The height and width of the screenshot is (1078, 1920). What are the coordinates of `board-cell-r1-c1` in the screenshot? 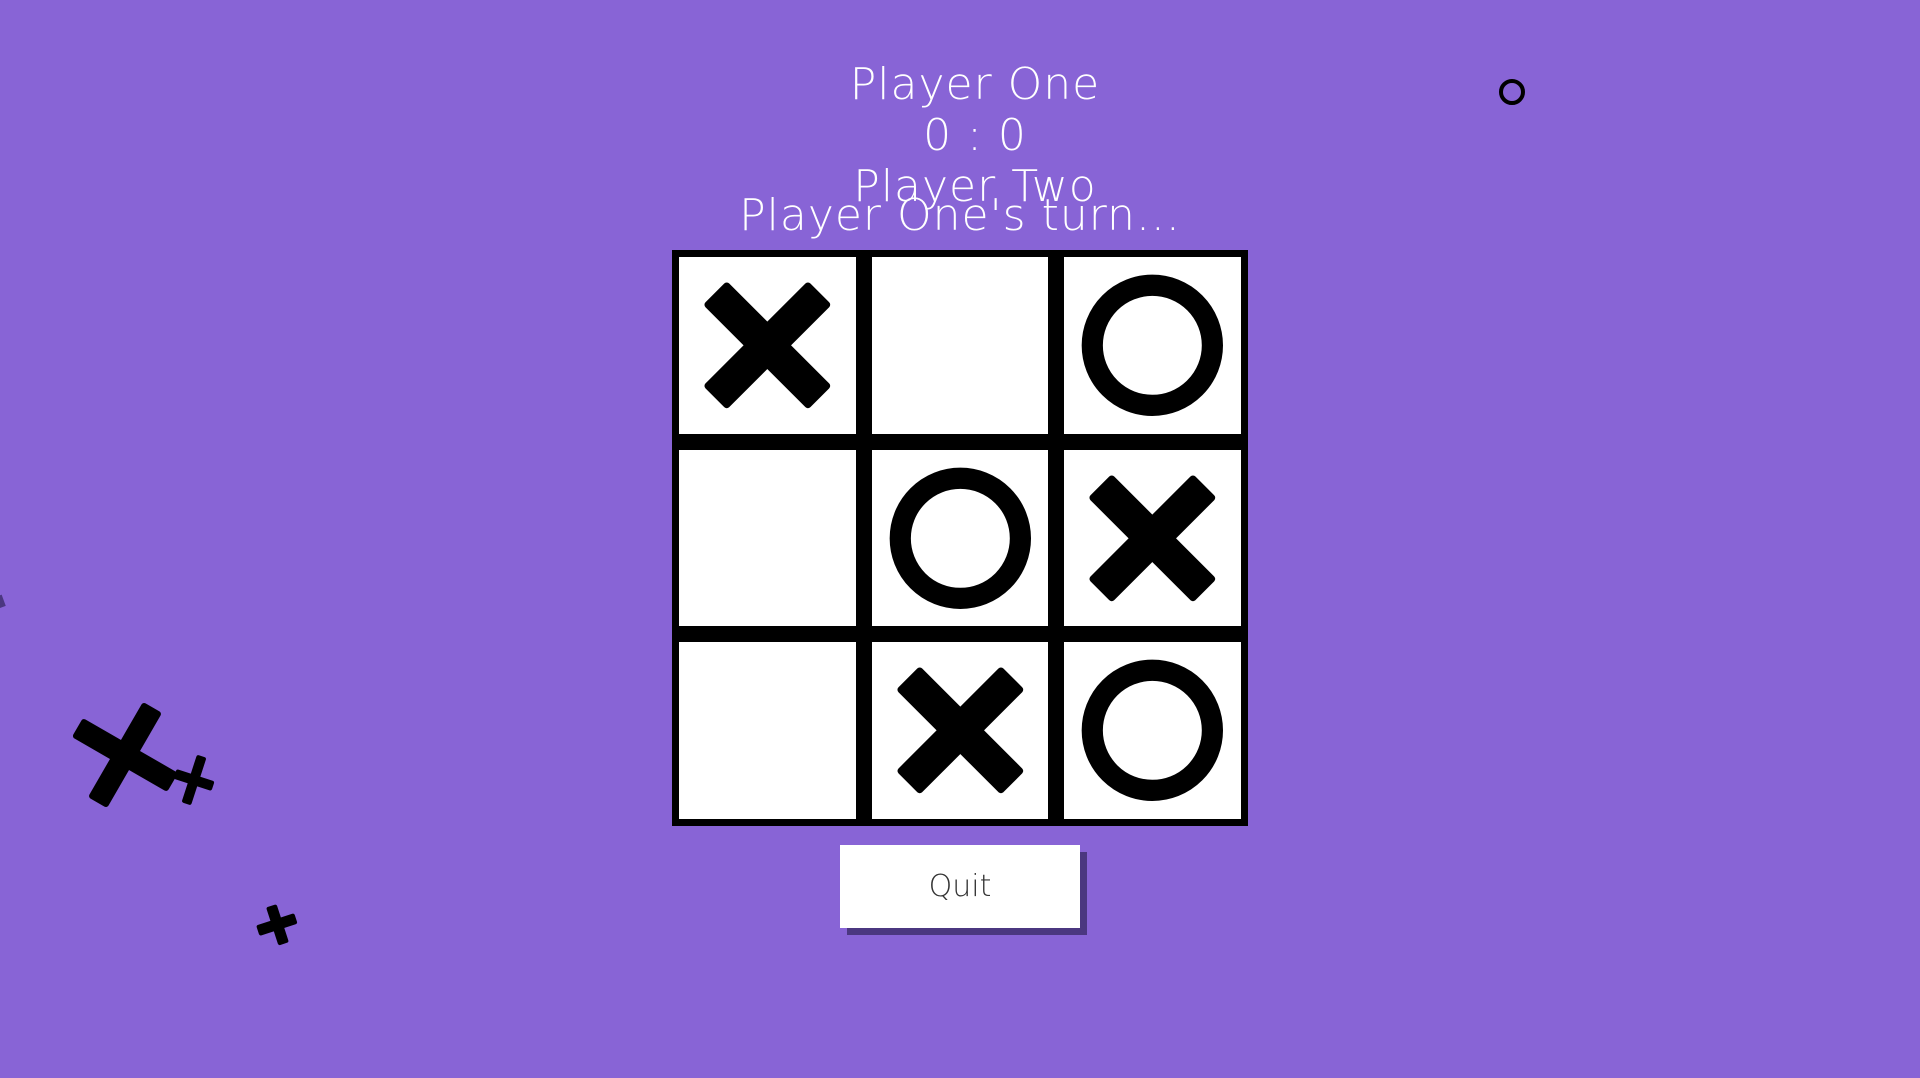 It's located at (767, 345).